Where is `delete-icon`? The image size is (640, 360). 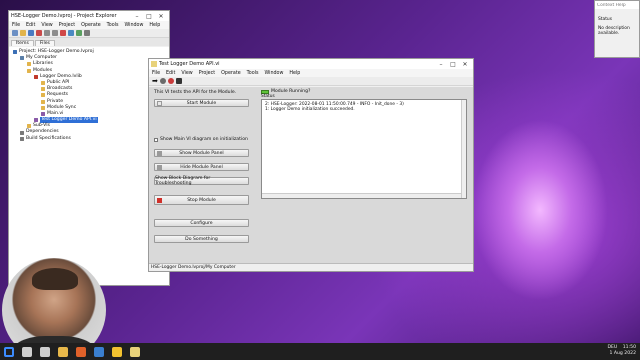 delete-icon is located at coordinates (63, 33).